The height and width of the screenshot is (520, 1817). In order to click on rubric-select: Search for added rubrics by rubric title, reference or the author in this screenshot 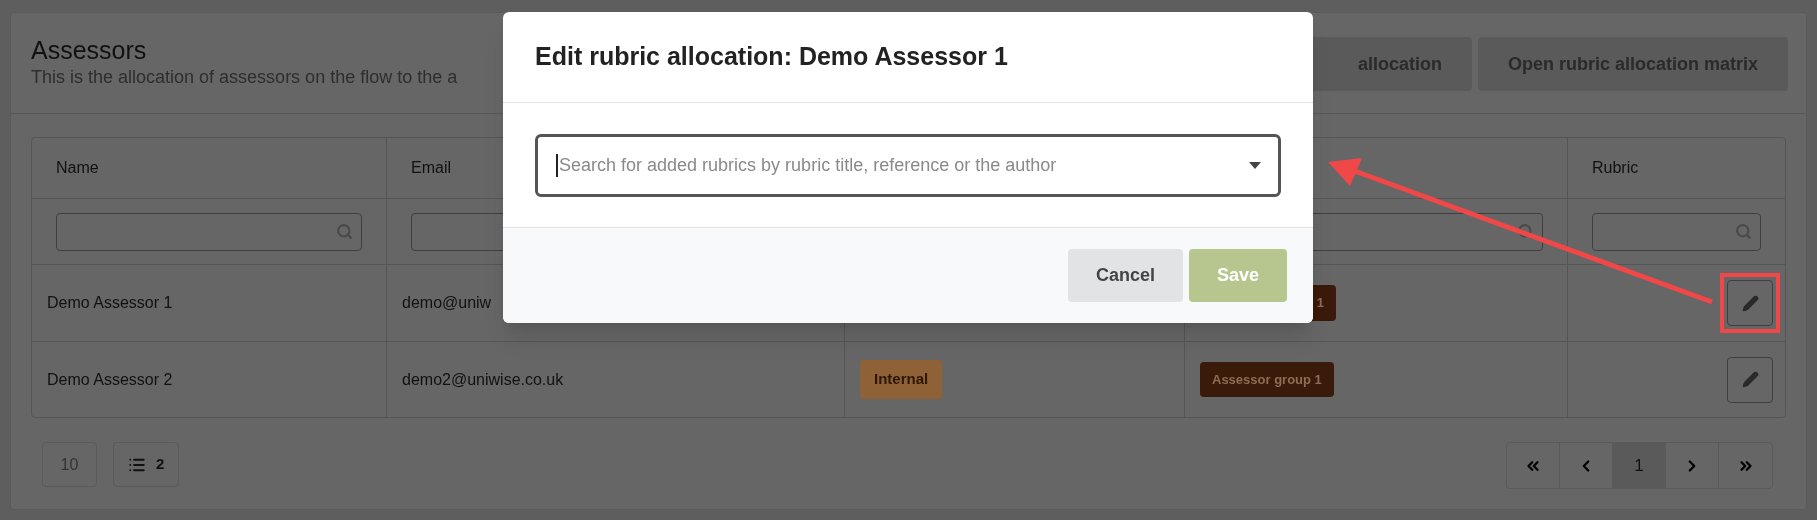, I will do `click(908, 165)`.